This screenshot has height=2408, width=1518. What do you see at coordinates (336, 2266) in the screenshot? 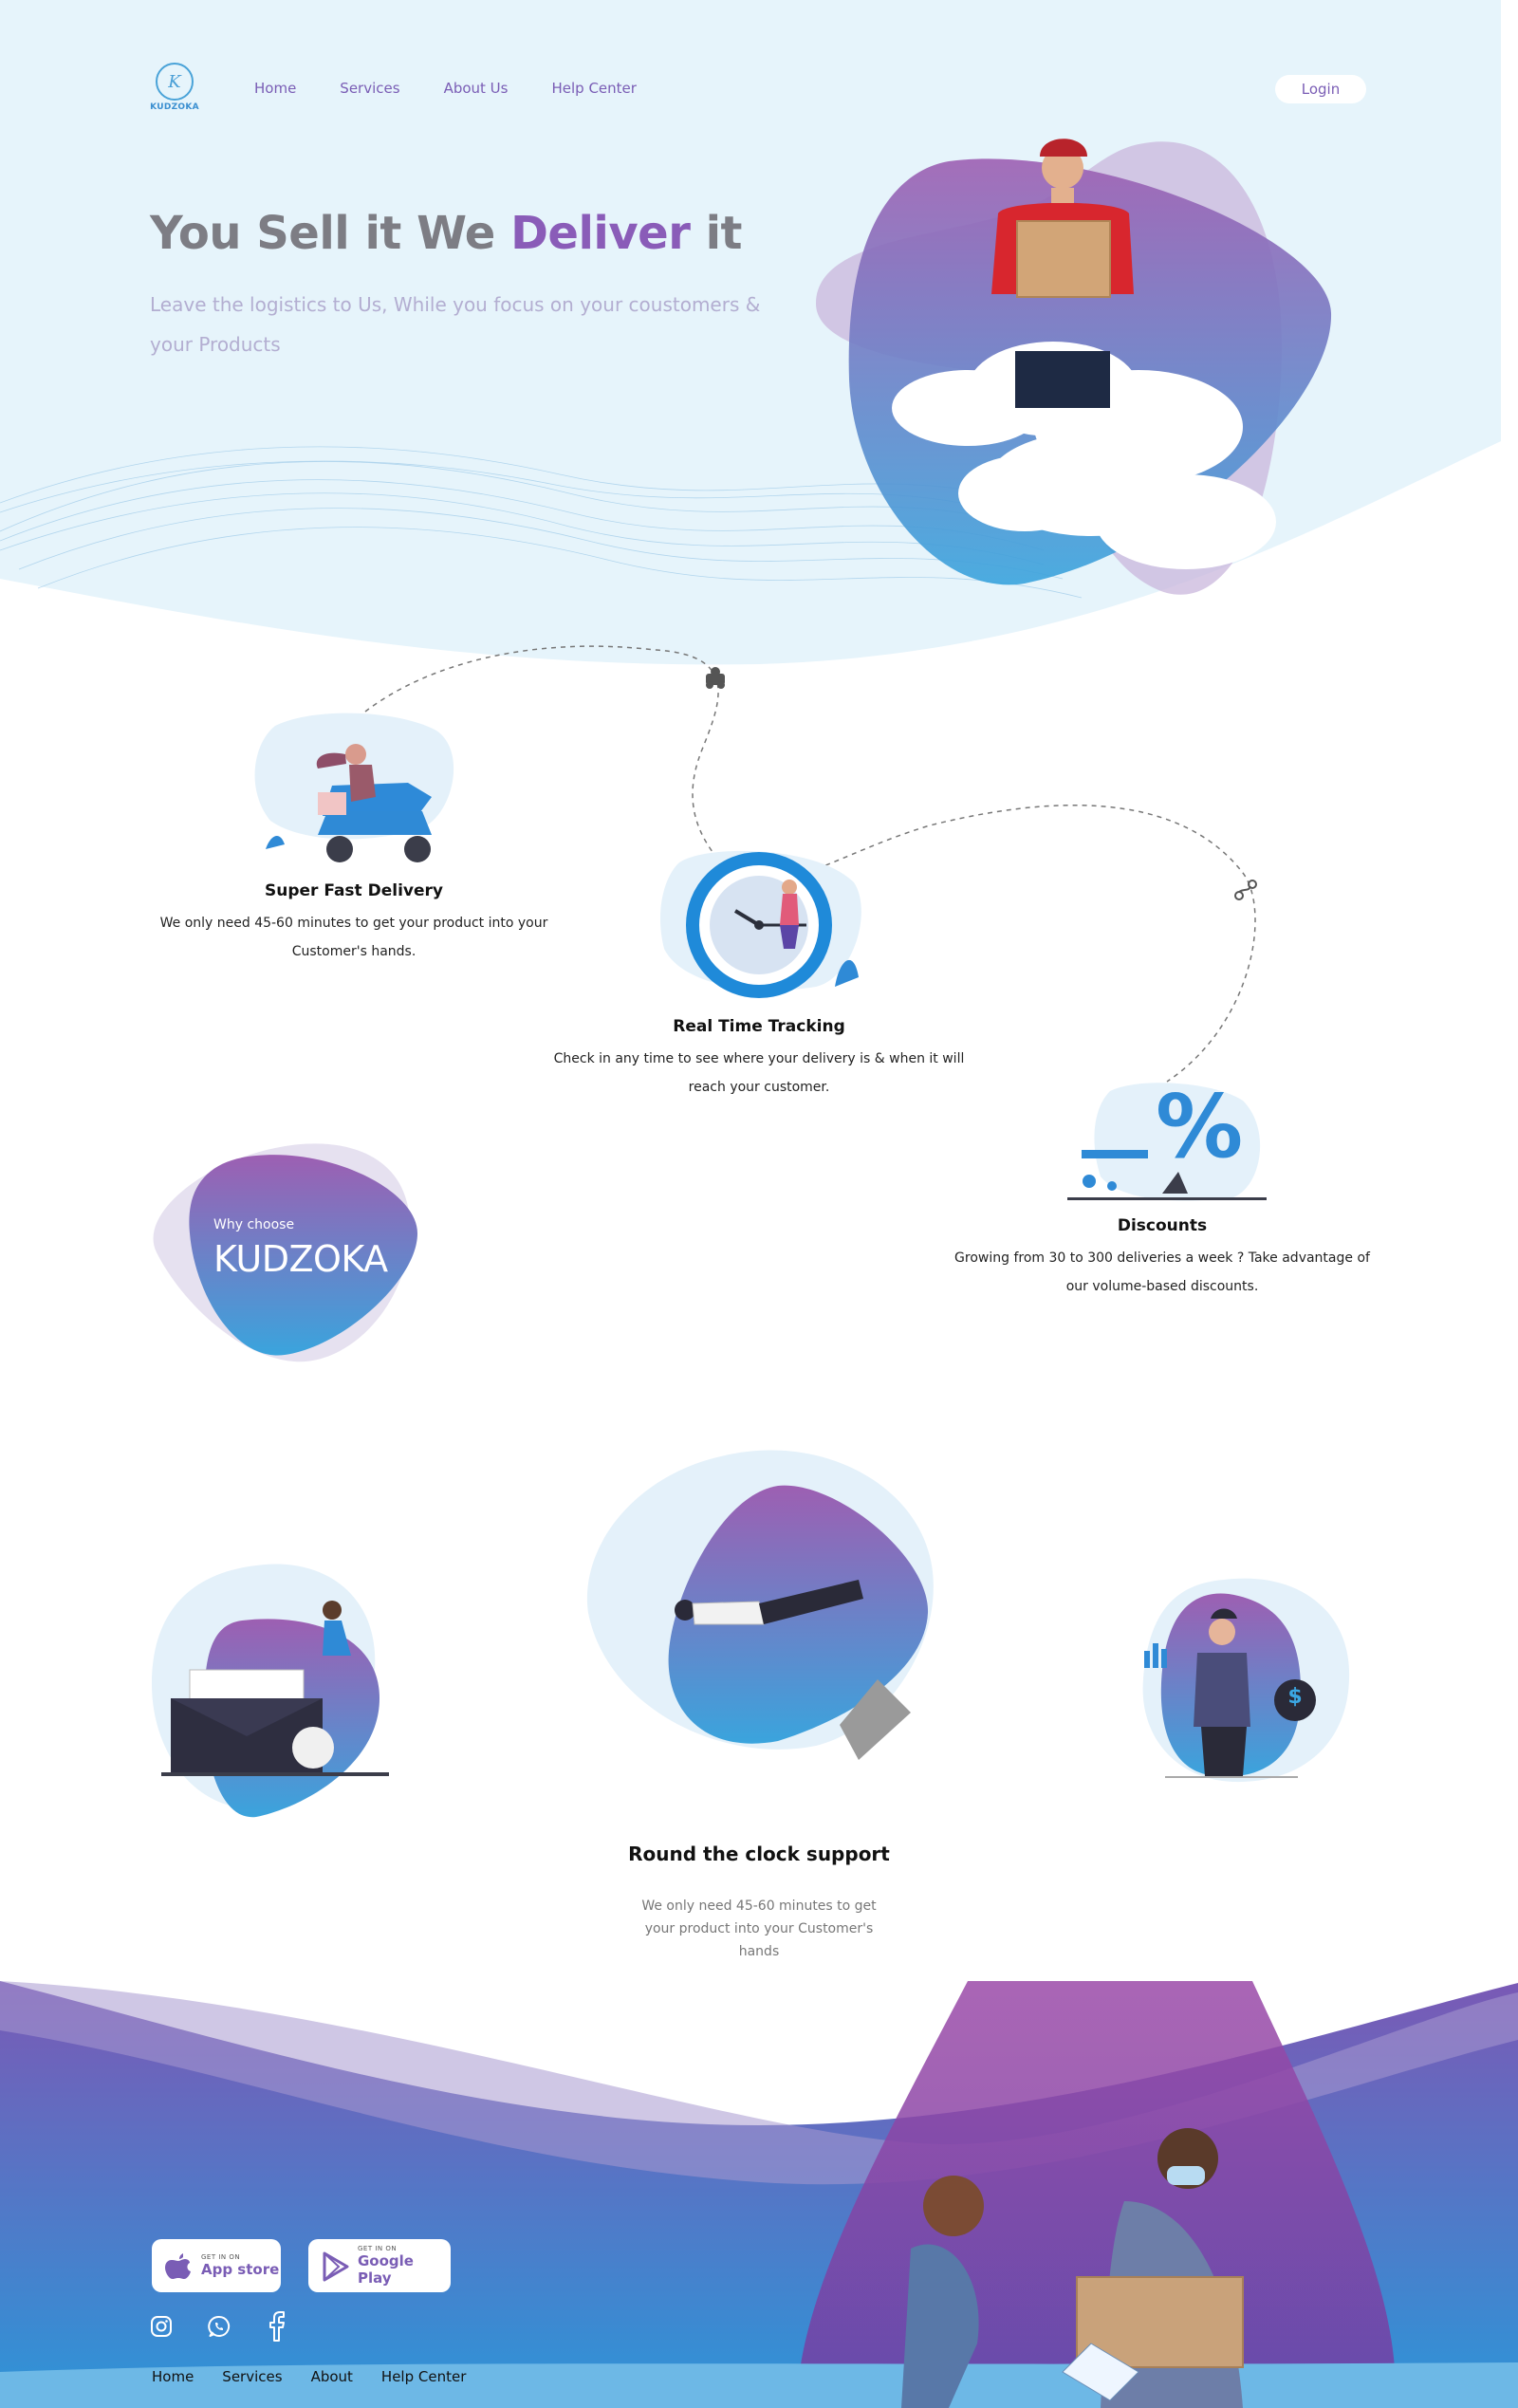
I see `play-store-icon` at bounding box center [336, 2266].